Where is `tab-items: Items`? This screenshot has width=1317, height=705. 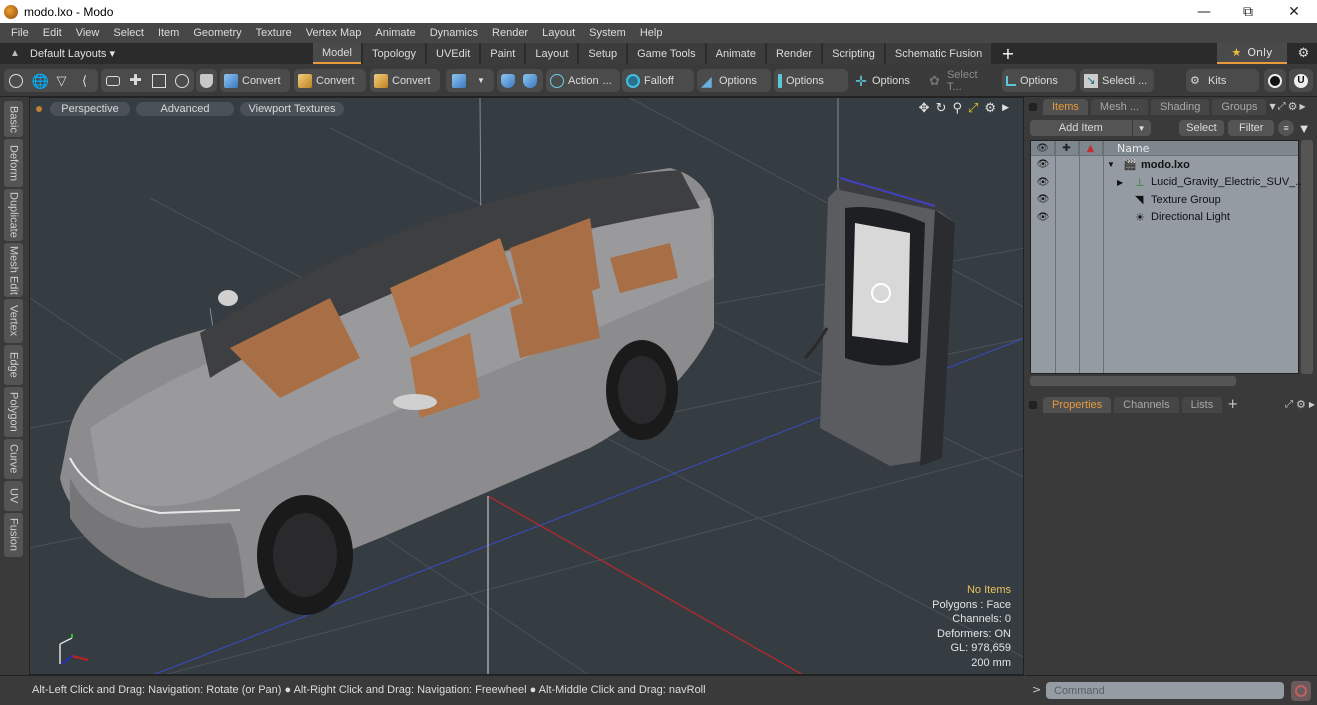
tab-items: Items is located at coordinates (1065, 107).